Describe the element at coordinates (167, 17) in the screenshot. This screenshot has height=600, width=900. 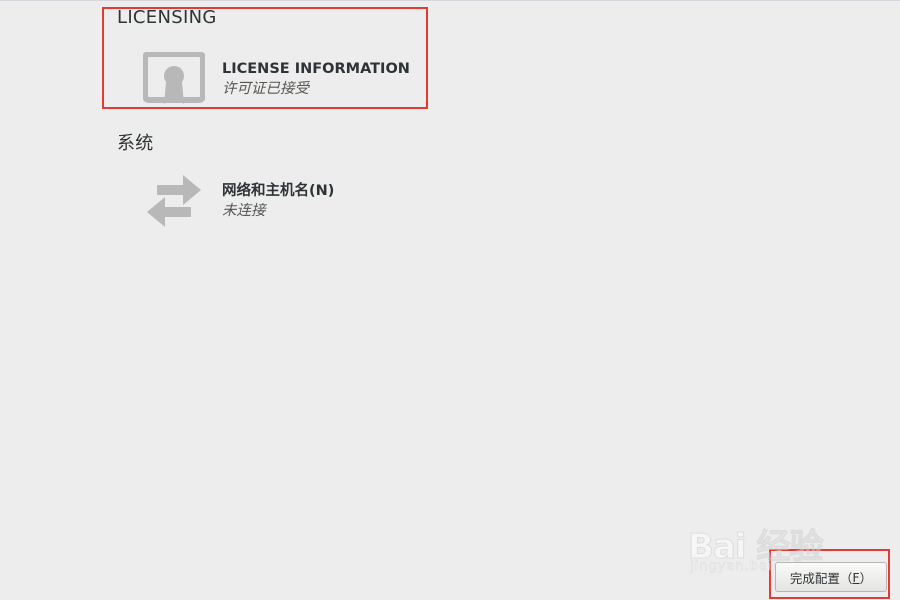
I see `section-title-licensing: LICENSING` at that location.